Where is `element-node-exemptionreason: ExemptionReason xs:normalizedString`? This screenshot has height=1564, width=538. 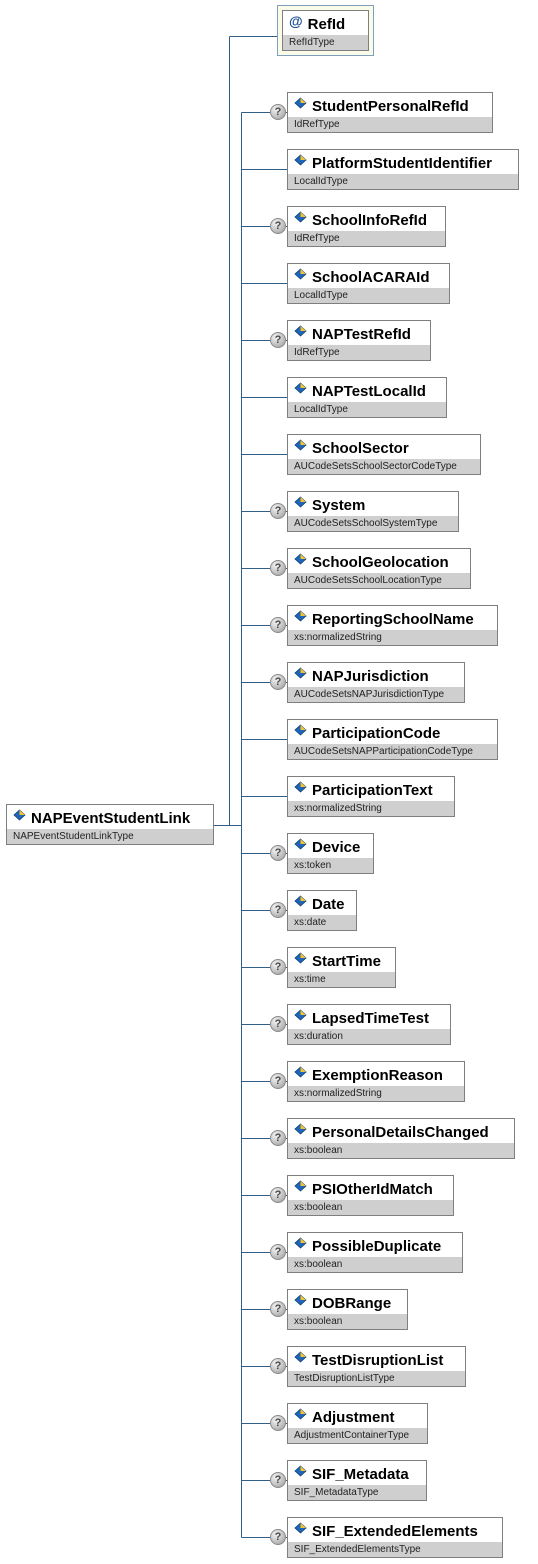 element-node-exemptionreason: ExemptionReason xs:normalizedString is located at coordinates (376, 1081).